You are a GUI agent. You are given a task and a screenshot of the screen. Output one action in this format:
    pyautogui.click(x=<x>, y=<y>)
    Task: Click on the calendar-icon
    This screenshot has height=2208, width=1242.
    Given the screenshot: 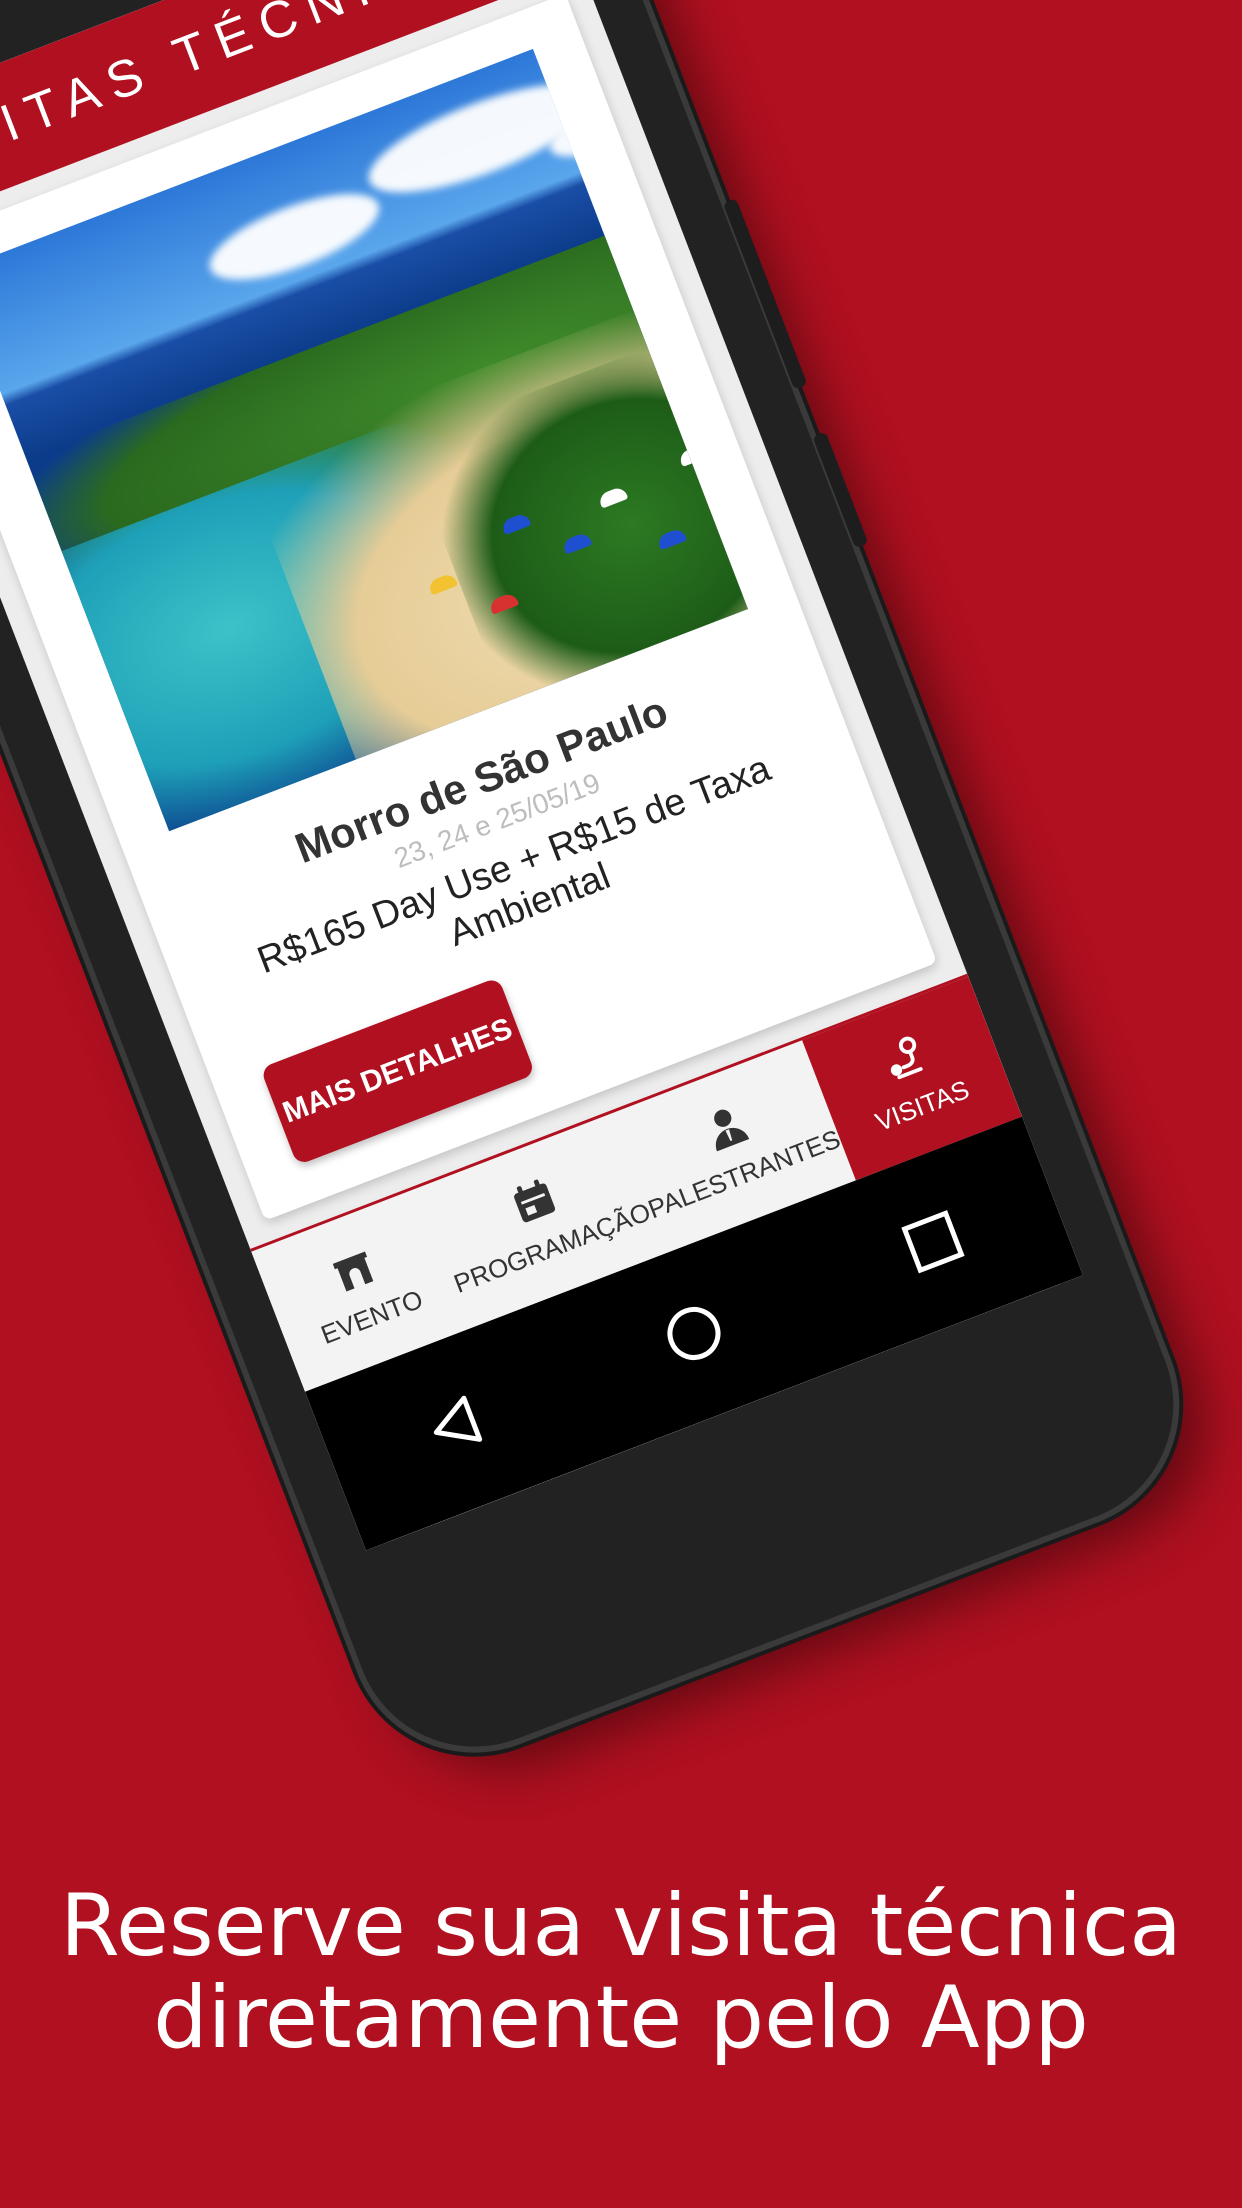 What is the action you would take?
    pyautogui.click(x=535, y=1200)
    